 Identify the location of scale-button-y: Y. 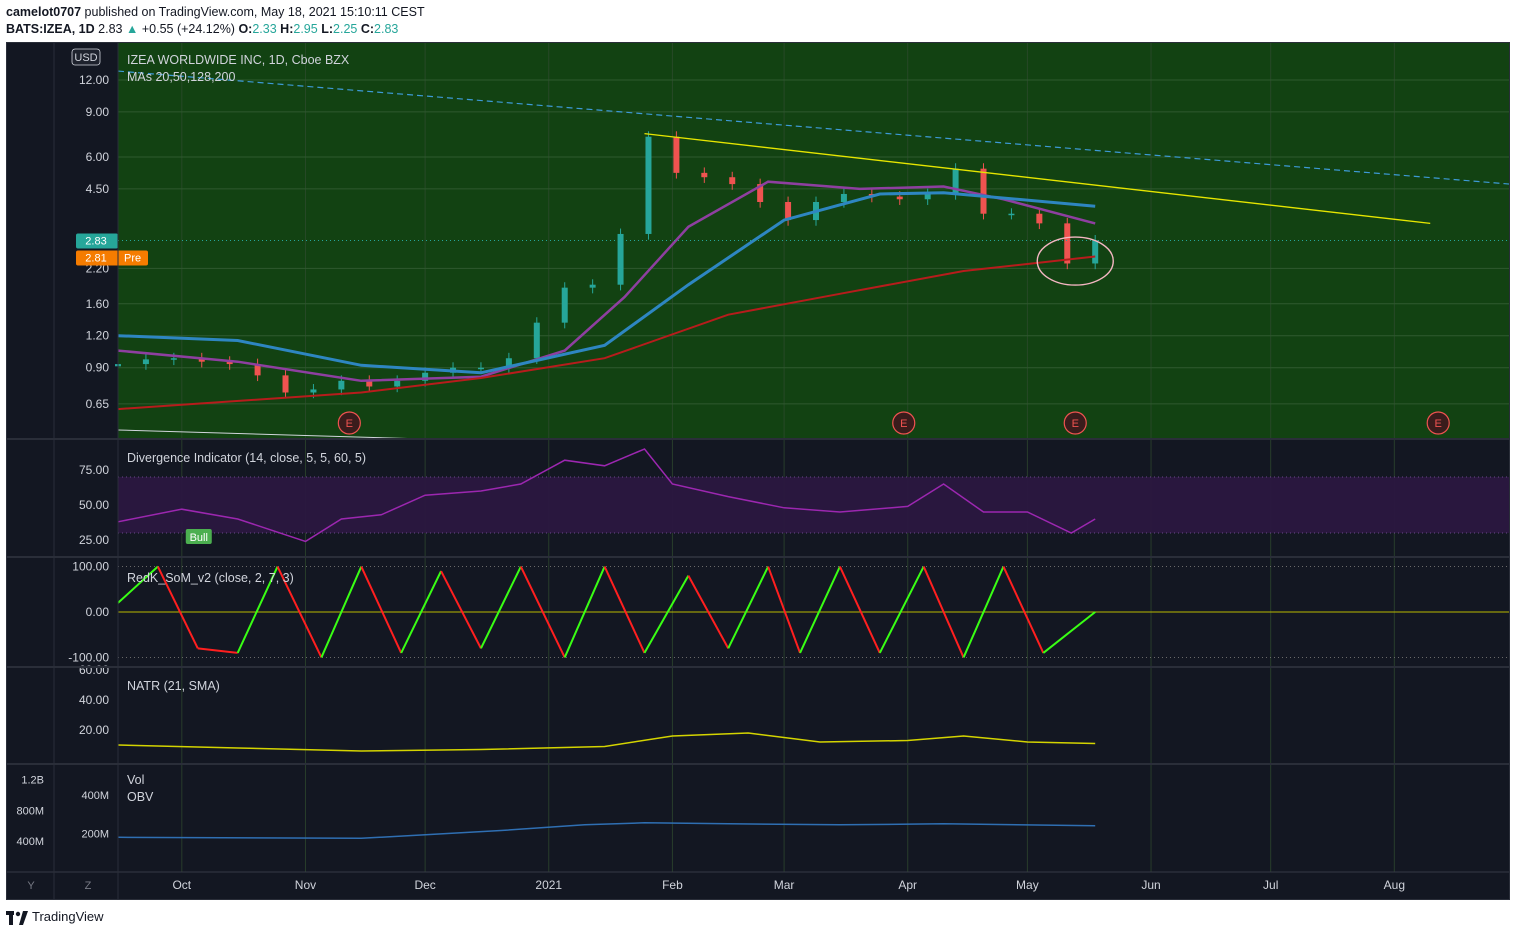
(31, 886).